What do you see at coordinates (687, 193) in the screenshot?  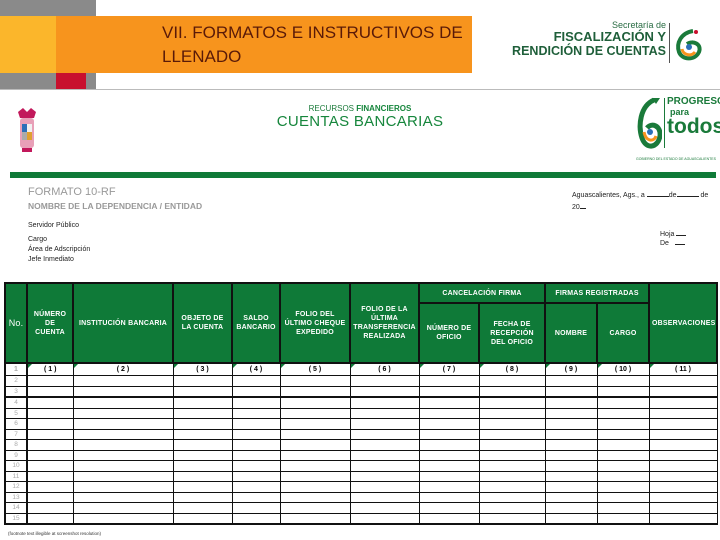 I see `month-blank` at bounding box center [687, 193].